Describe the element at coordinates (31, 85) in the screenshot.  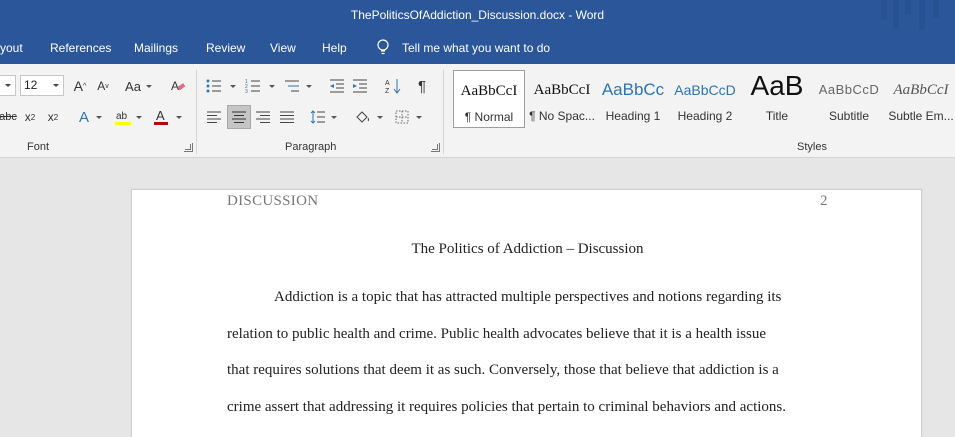
I see `font-size-value: 12` at that location.